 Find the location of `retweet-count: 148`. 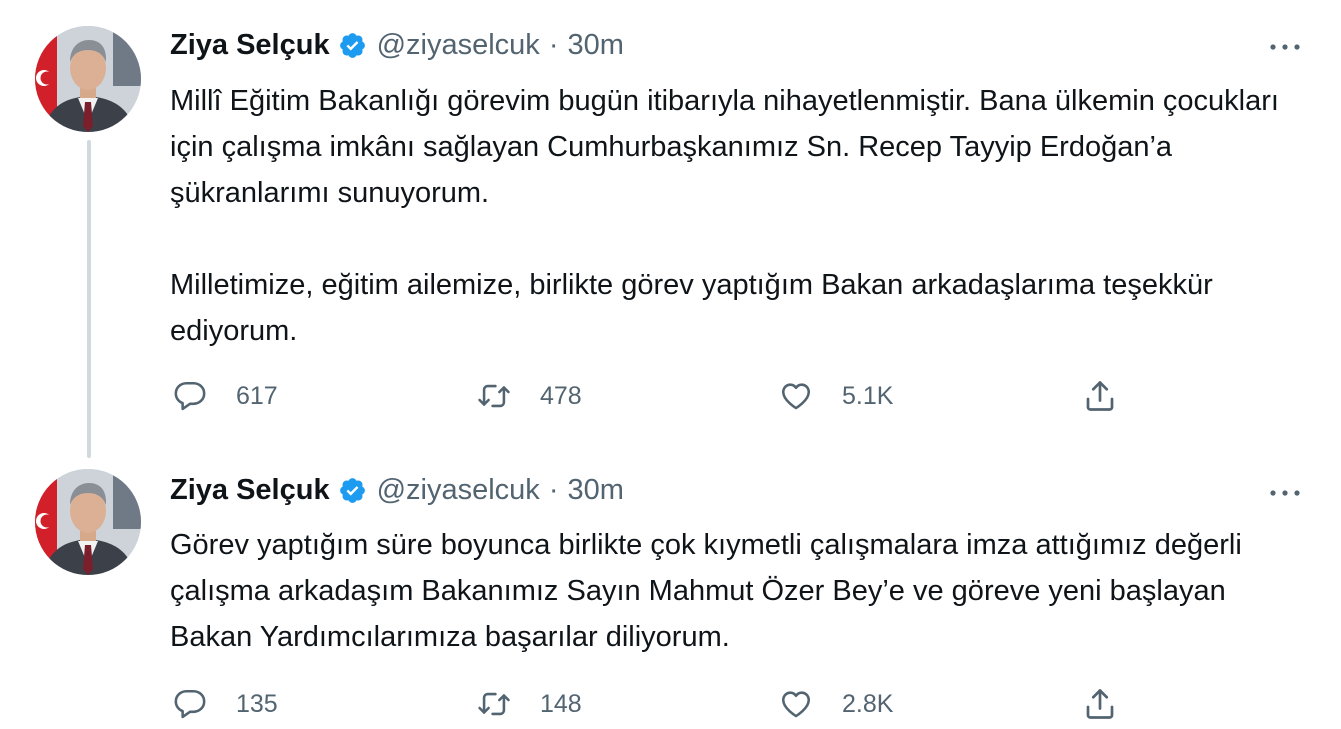

retweet-count: 148 is located at coordinates (561, 703).